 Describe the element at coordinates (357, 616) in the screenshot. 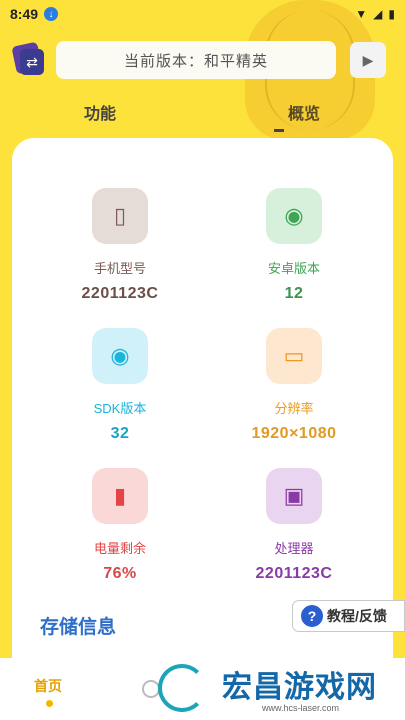

I see `help-label: 教程/反馈` at that location.